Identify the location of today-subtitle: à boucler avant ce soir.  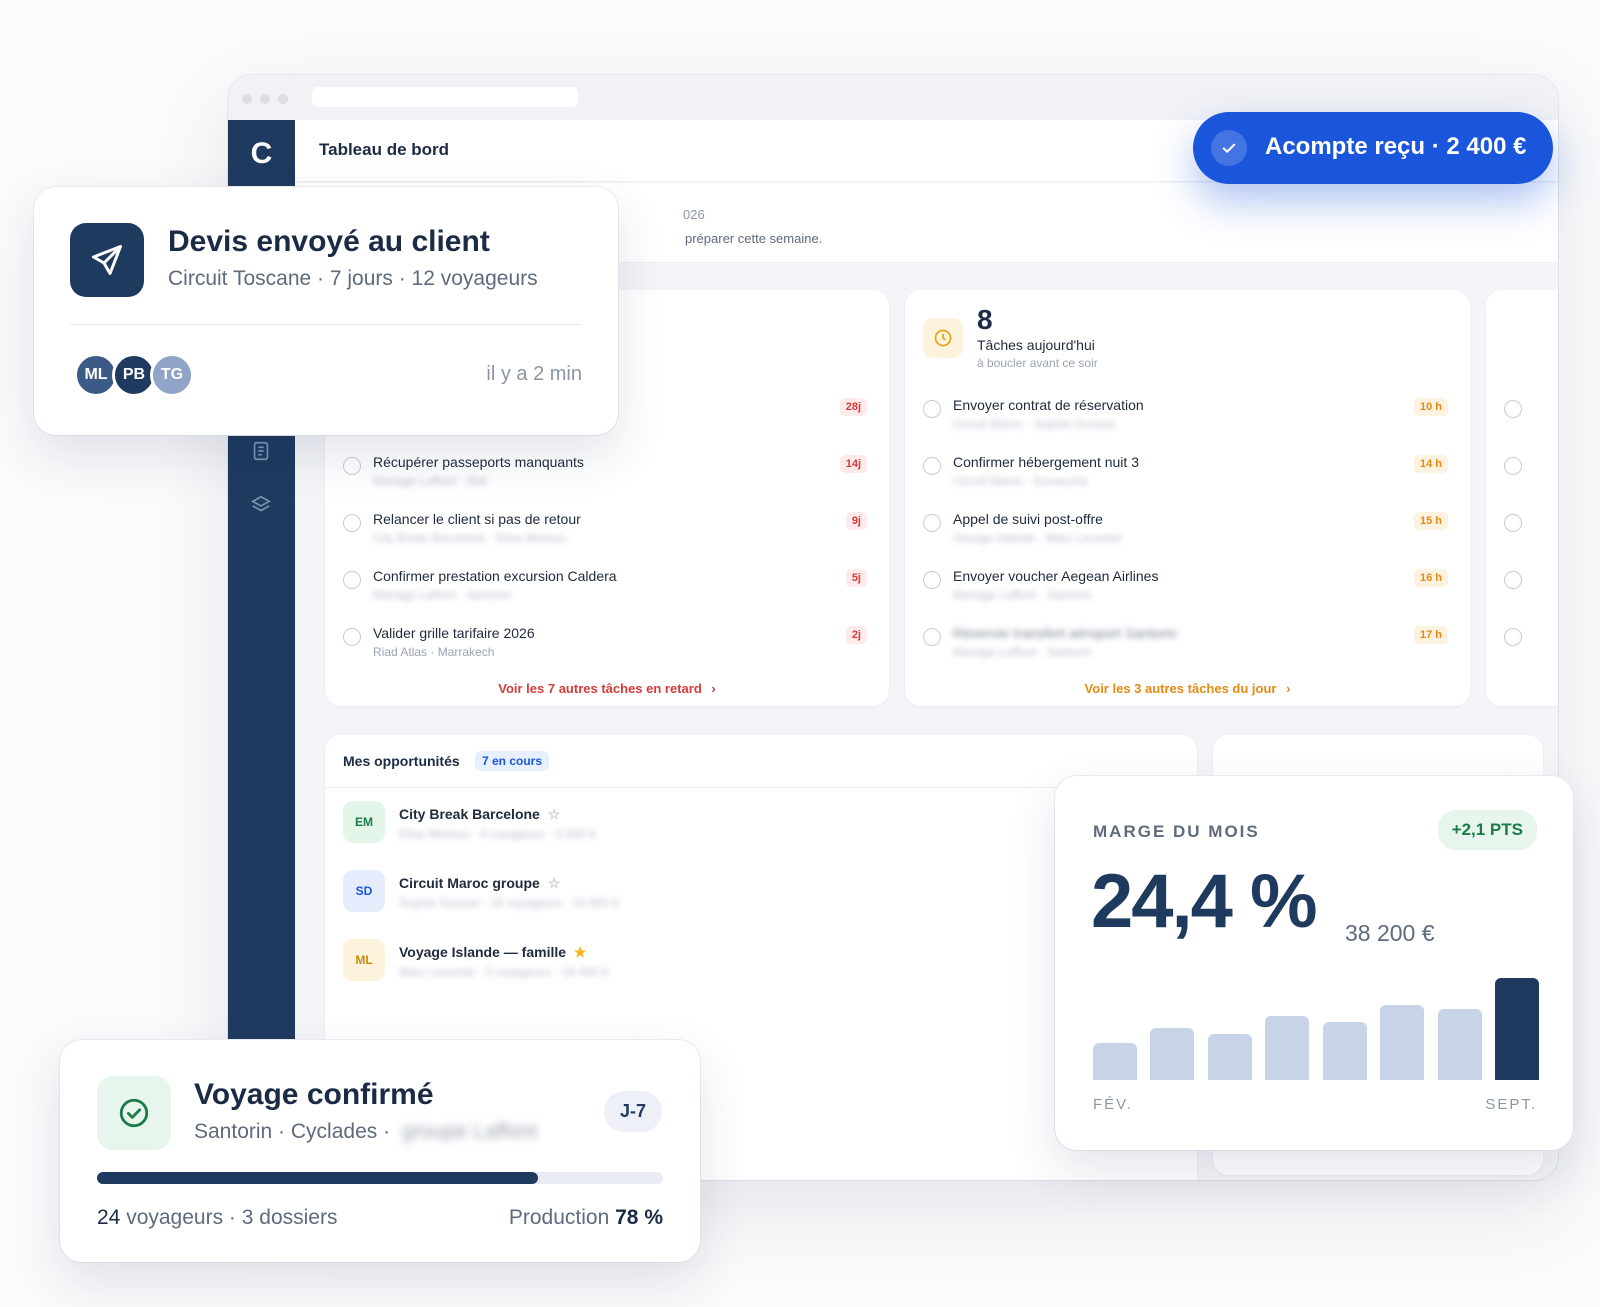
(1037, 363).